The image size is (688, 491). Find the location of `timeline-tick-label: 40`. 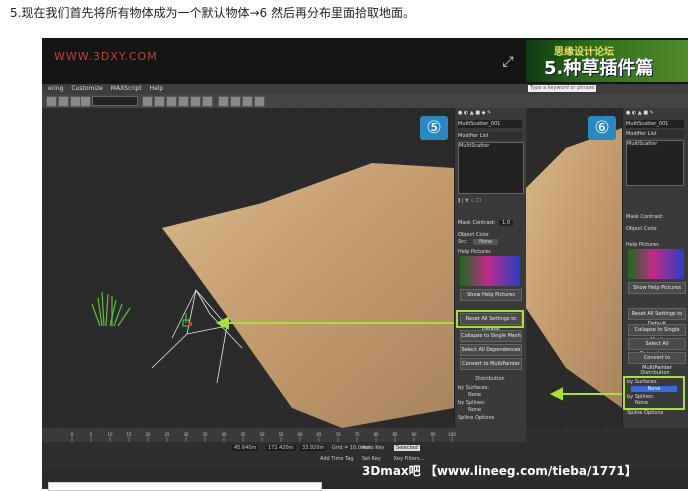

timeline-tick-label: 40 is located at coordinates (224, 434).